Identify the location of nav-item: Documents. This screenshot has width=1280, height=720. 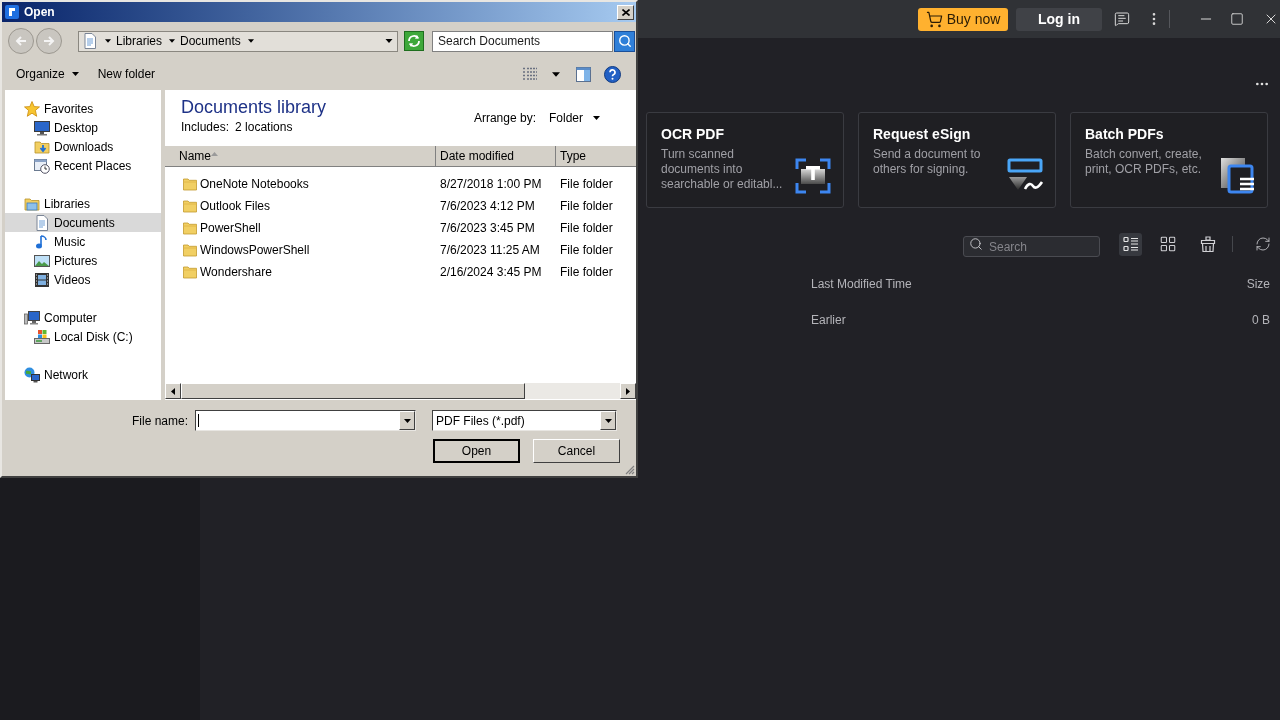
(83, 222).